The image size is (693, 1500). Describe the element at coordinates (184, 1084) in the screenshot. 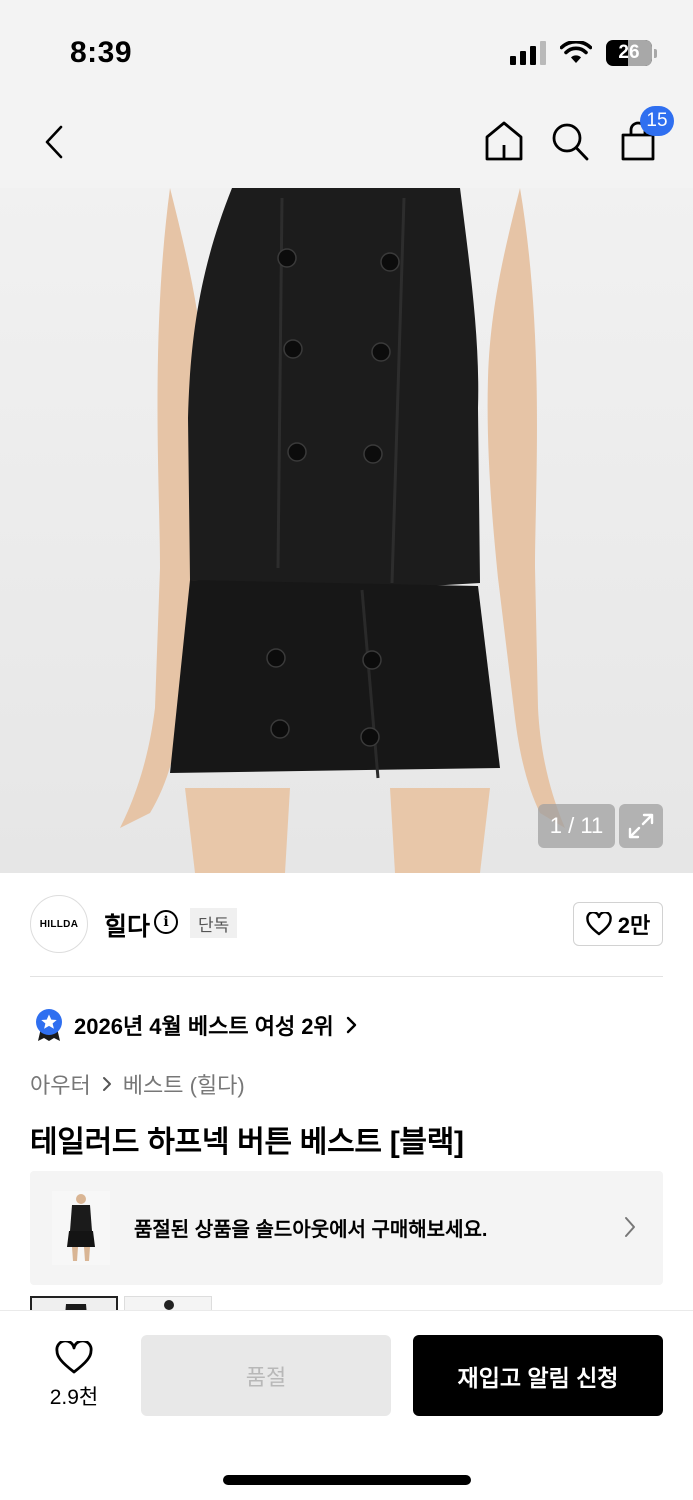

I see `breadcrumb-item: 베스트 (힐다)` at that location.